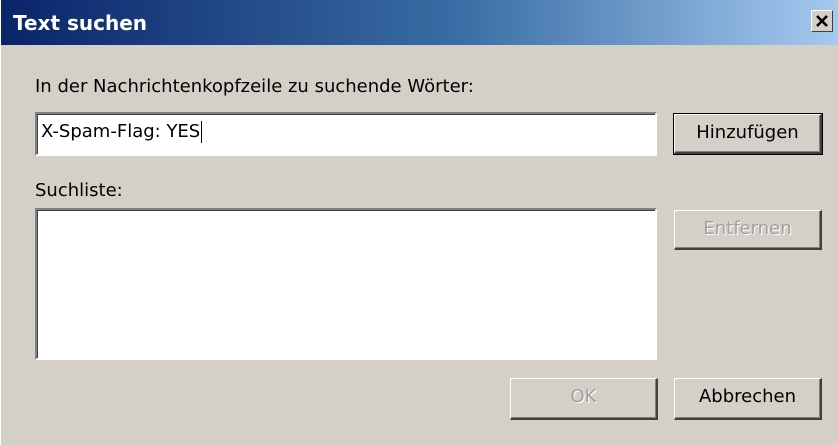  What do you see at coordinates (80, 23) in the screenshot?
I see `window-title: Text suchen` at bounding box center [80, 23].